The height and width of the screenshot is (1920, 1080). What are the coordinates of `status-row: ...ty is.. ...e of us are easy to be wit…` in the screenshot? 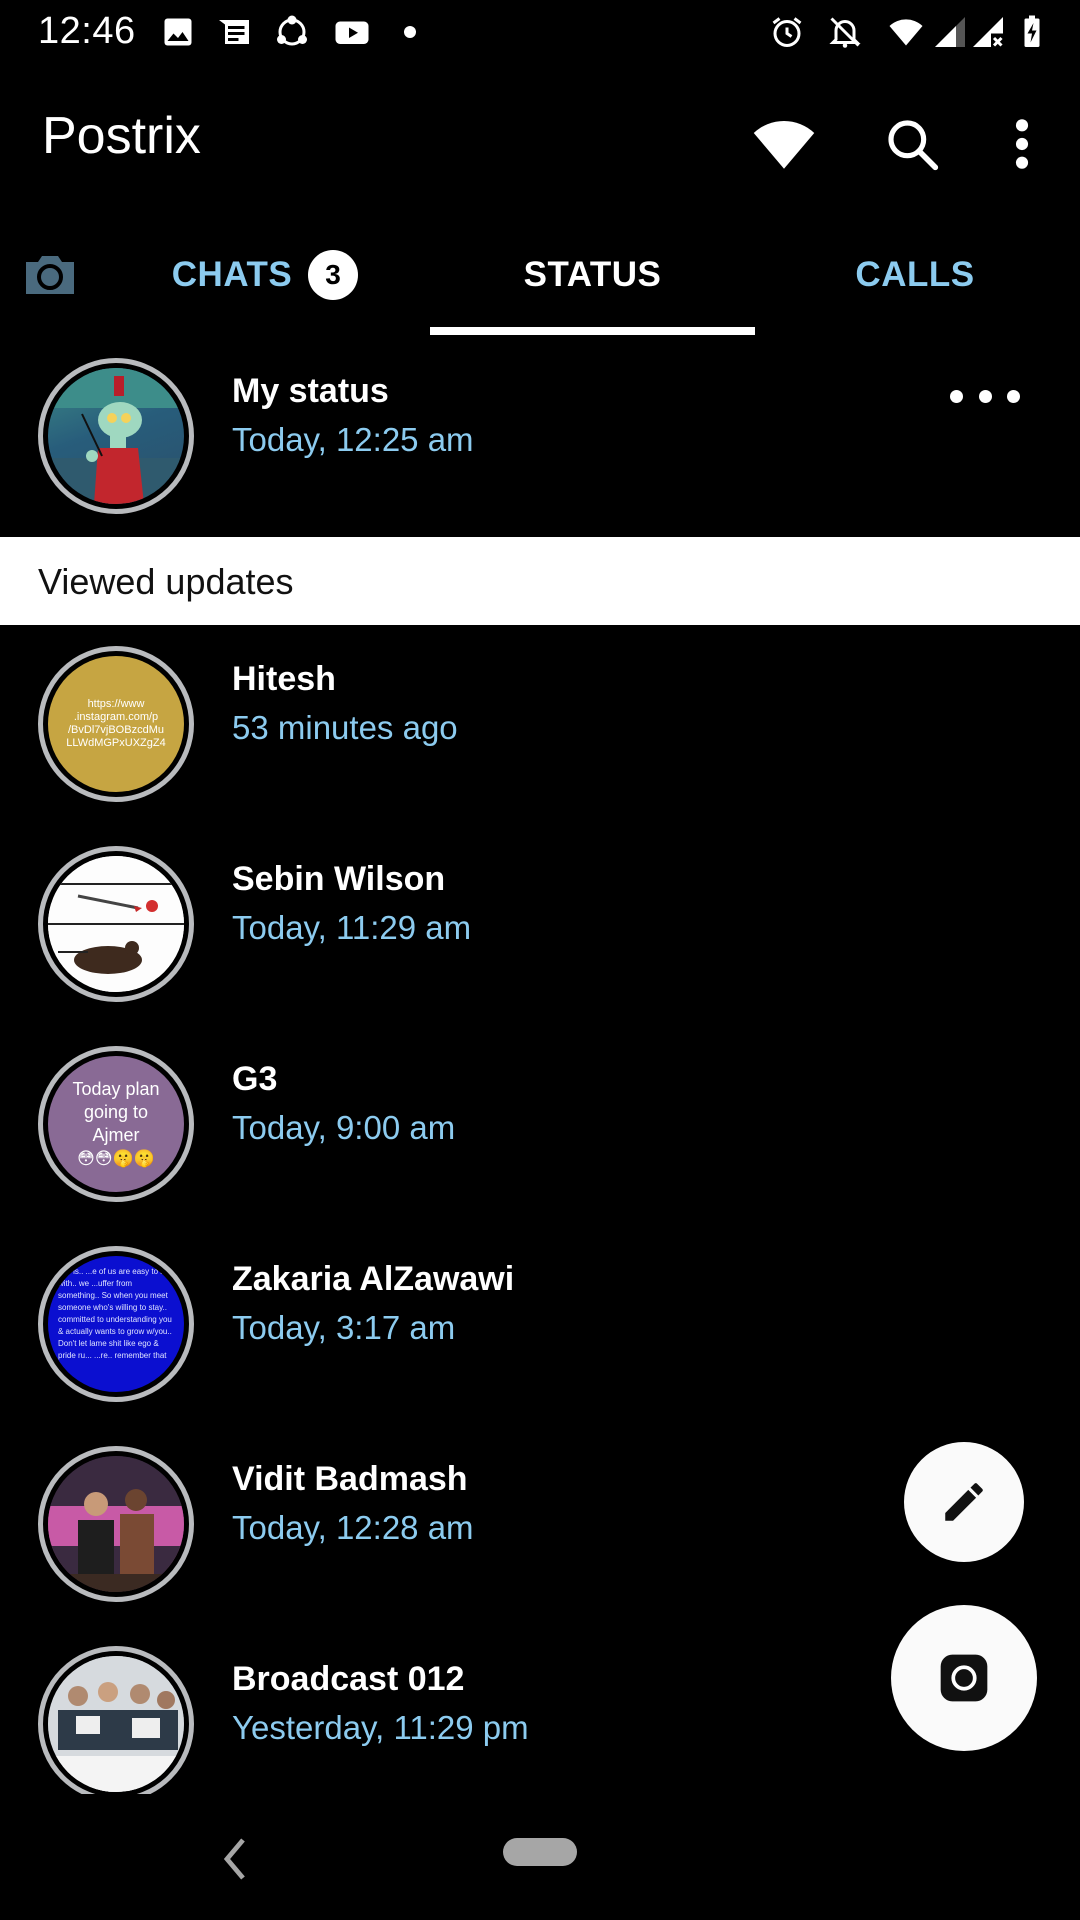 It's located at (540, 1306).